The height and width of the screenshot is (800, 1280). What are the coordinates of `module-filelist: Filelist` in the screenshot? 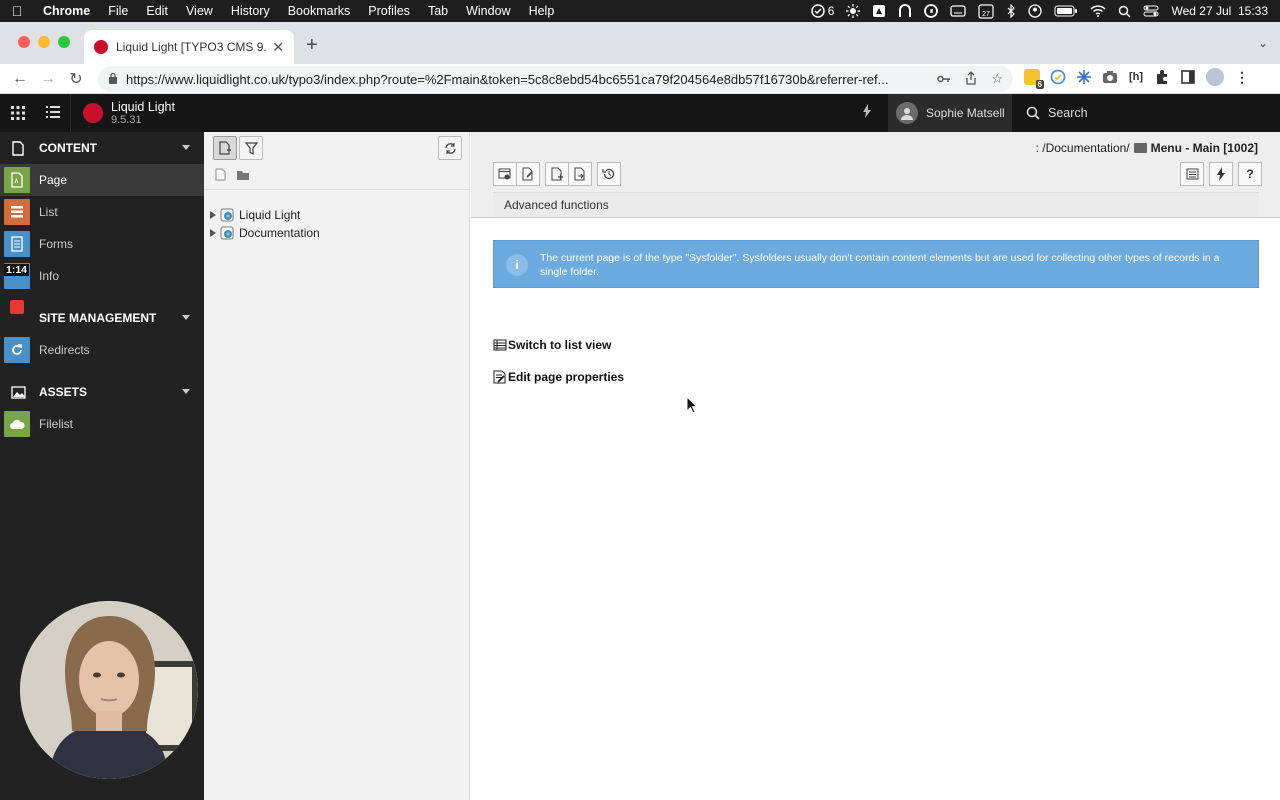 It's located at (102, 424).